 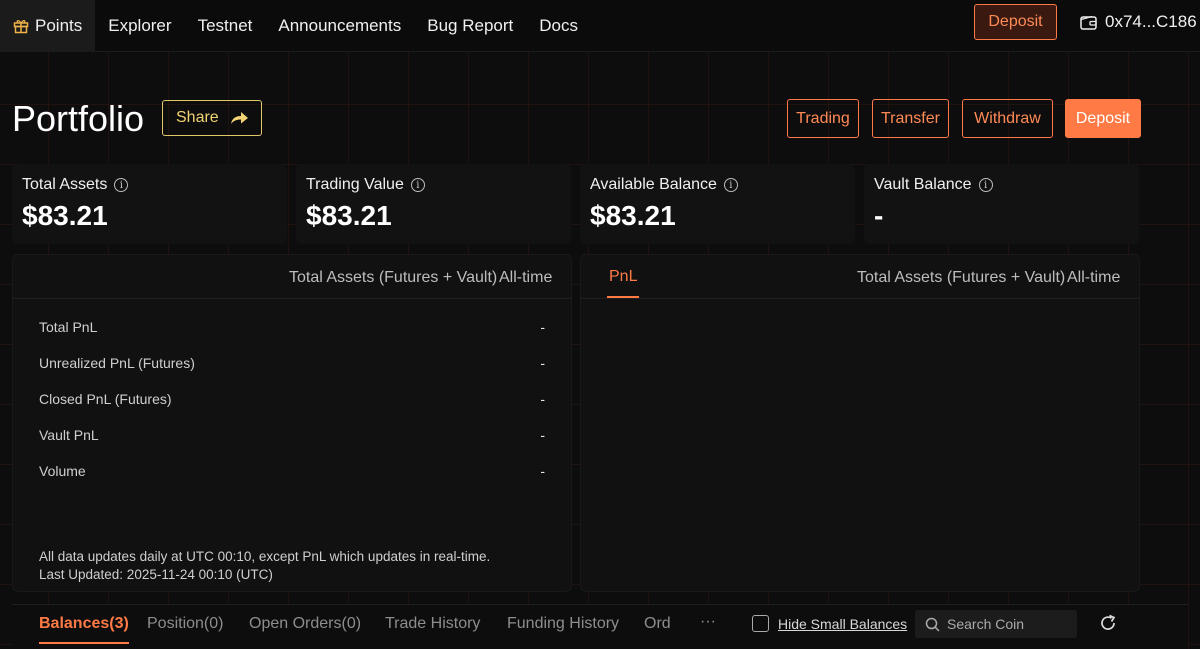 I want to click on nav-item-bug-report: Bug Report, so click(x=470, y=26).